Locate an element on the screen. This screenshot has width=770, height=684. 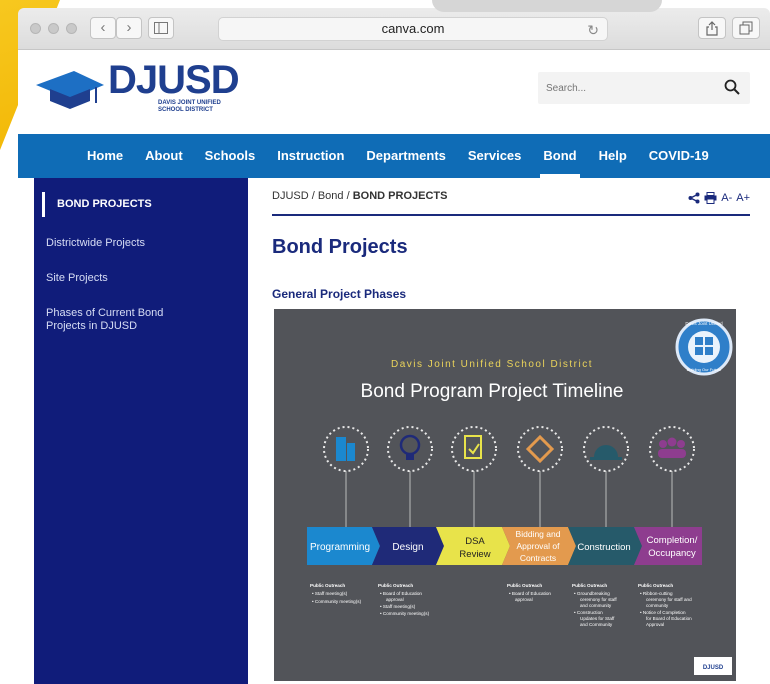
note-completion-2a: • Notice of Completion is located at coordinates (663, 612).